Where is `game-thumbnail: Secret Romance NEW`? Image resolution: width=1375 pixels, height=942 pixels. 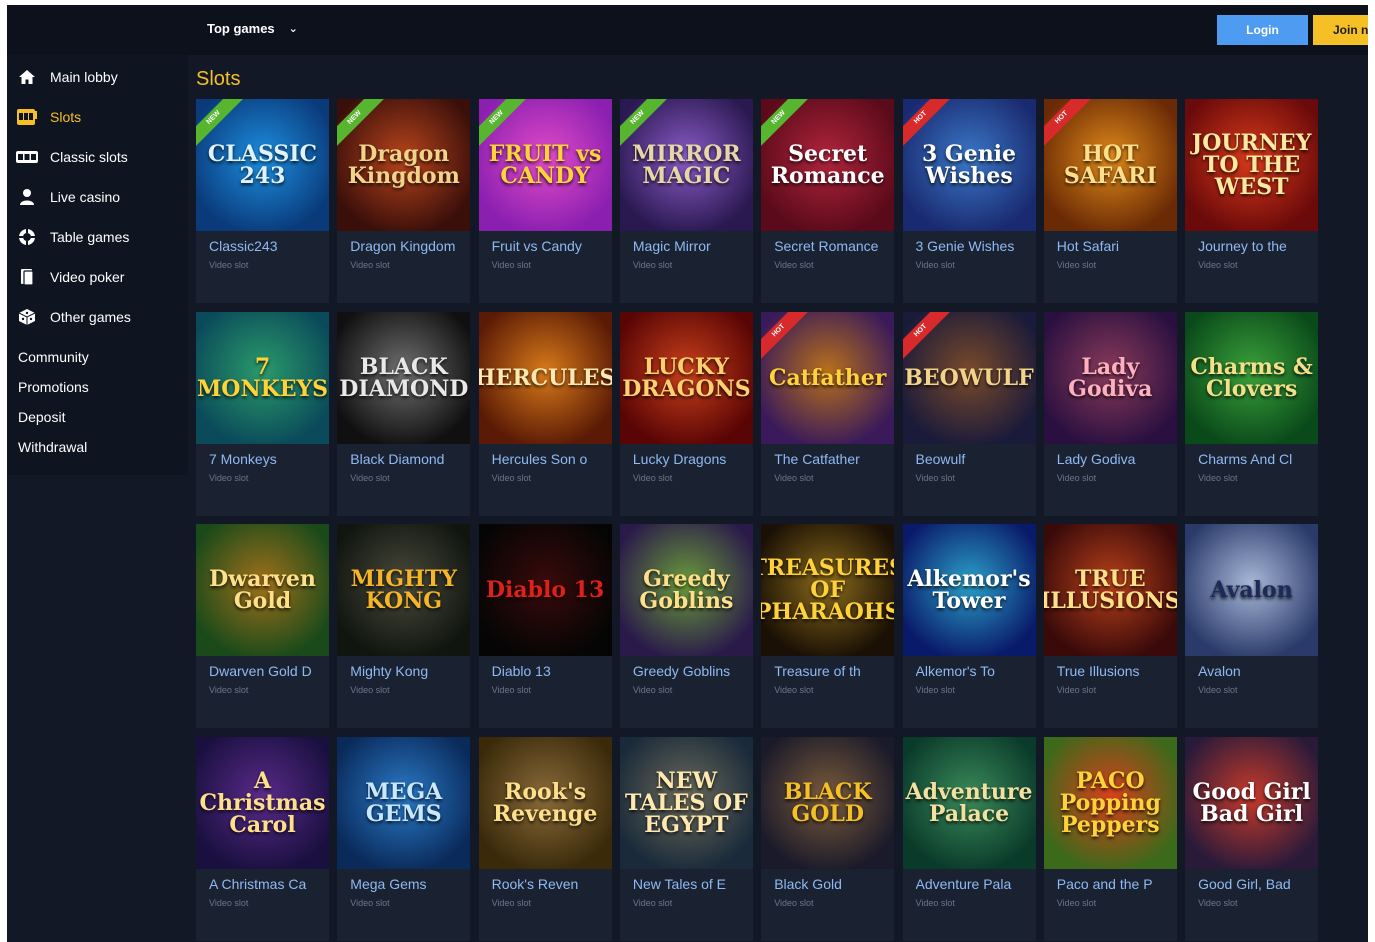 game-thumbnail: Secret Romance NEW is located at coordinates (828, 165).